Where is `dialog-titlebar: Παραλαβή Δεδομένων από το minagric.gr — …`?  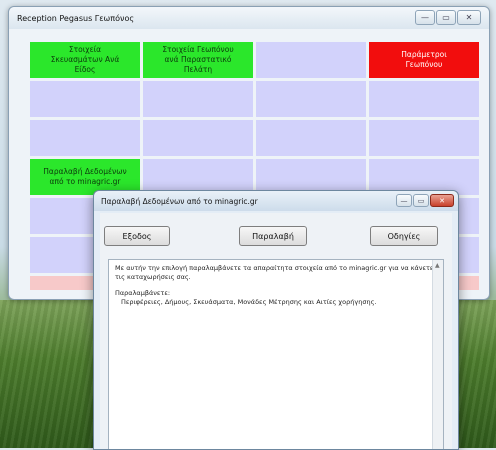
dialog-titlebar: Παραλαβή Δεδομένων από το minagric.gr — … is located at coordinates (276, 201).